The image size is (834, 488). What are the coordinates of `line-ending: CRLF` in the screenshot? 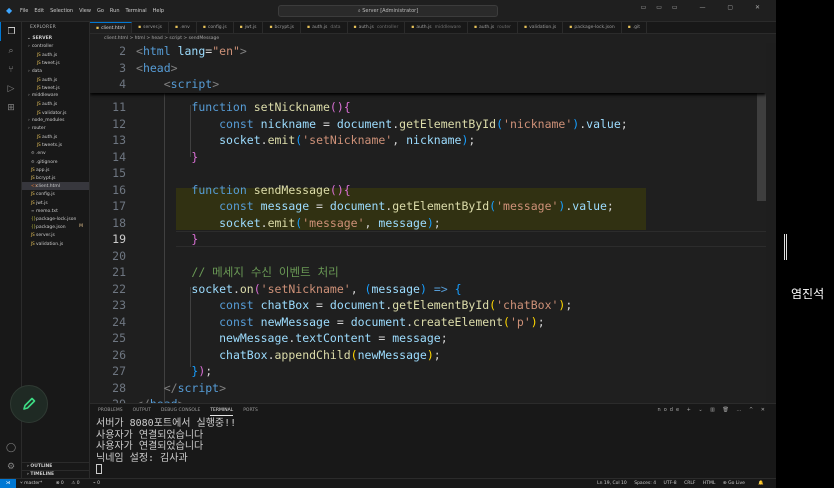 It's located at (689, 483).